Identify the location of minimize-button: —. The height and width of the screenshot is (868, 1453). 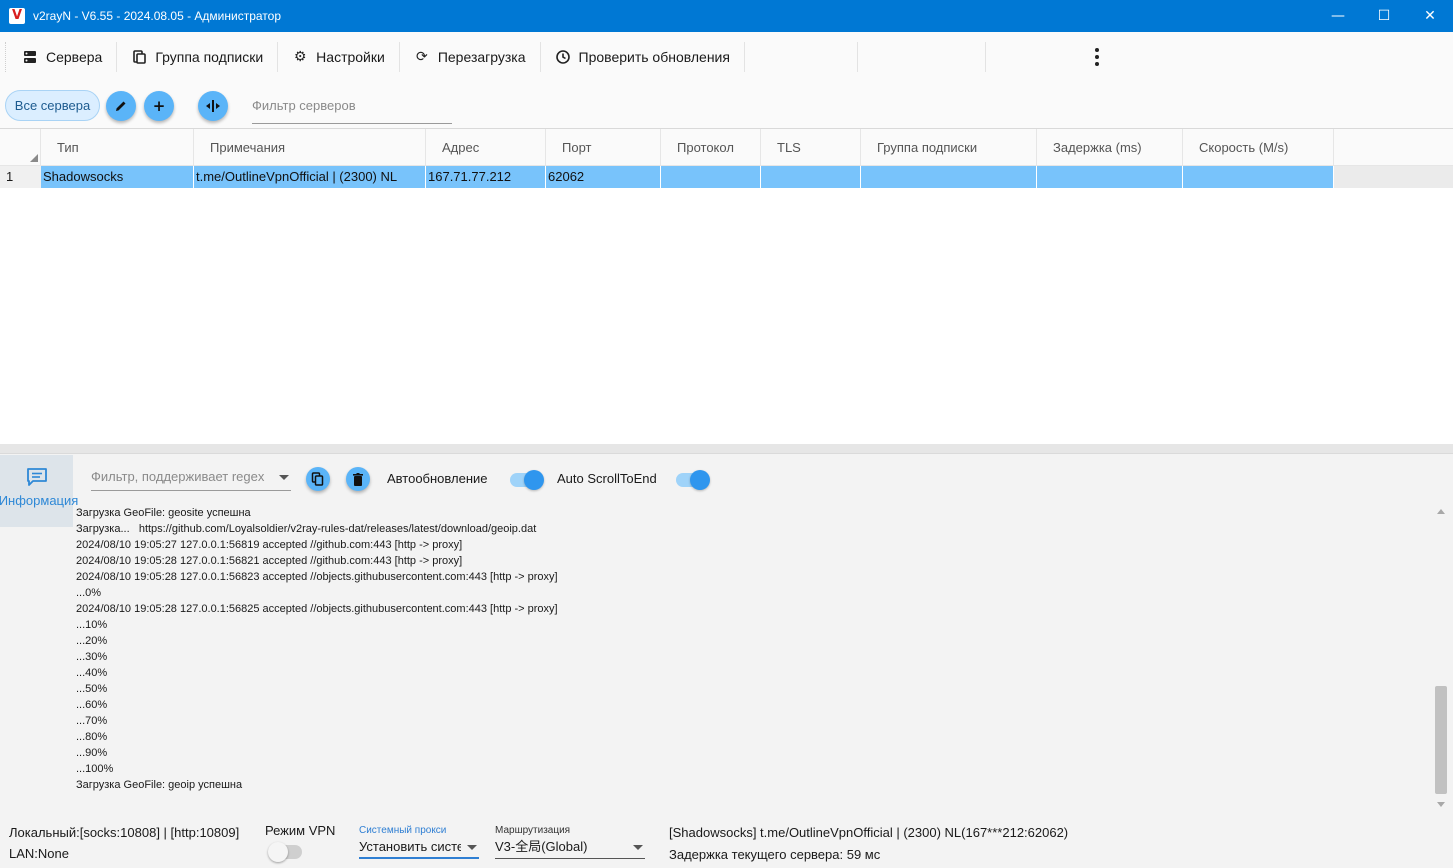
(1338, 16).